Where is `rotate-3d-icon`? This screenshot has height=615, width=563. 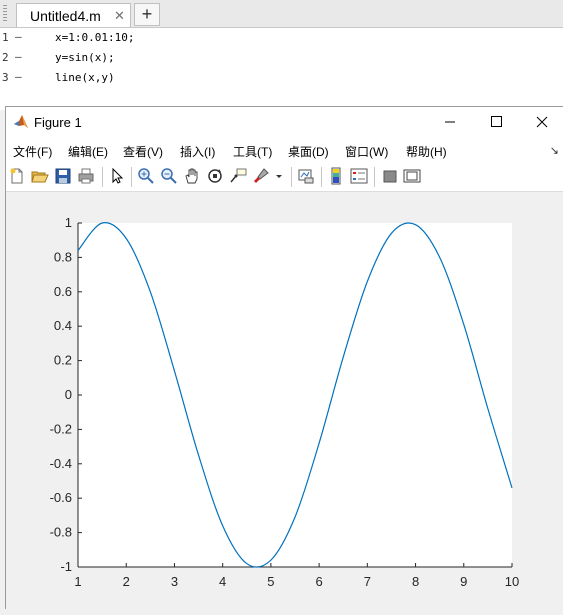
rotate-3d-icon is located at coordinates (215, 176).